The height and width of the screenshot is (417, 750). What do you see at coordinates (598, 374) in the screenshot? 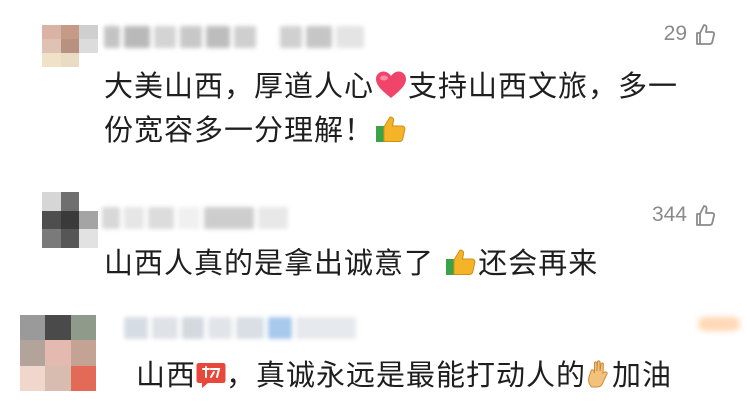
I see `ok-hand-emoji` at bounding box center [598, 374].